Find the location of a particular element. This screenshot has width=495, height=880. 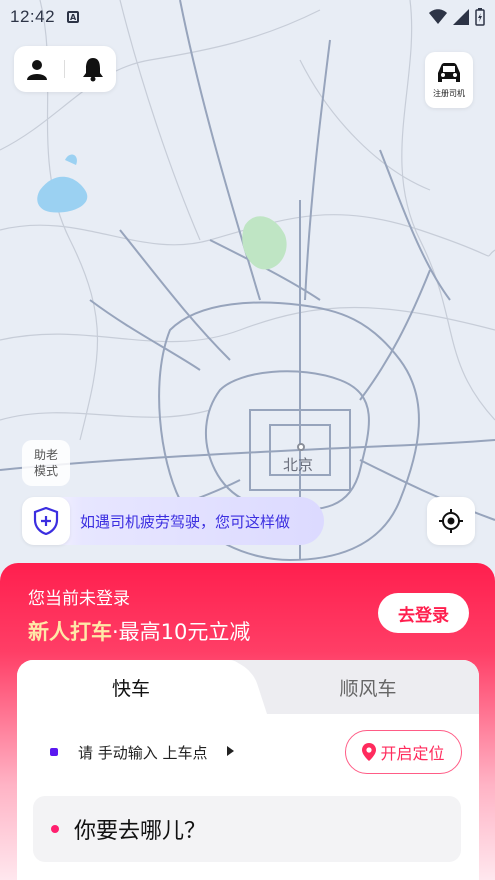

notifications-button is located at coordinates (93, 69).